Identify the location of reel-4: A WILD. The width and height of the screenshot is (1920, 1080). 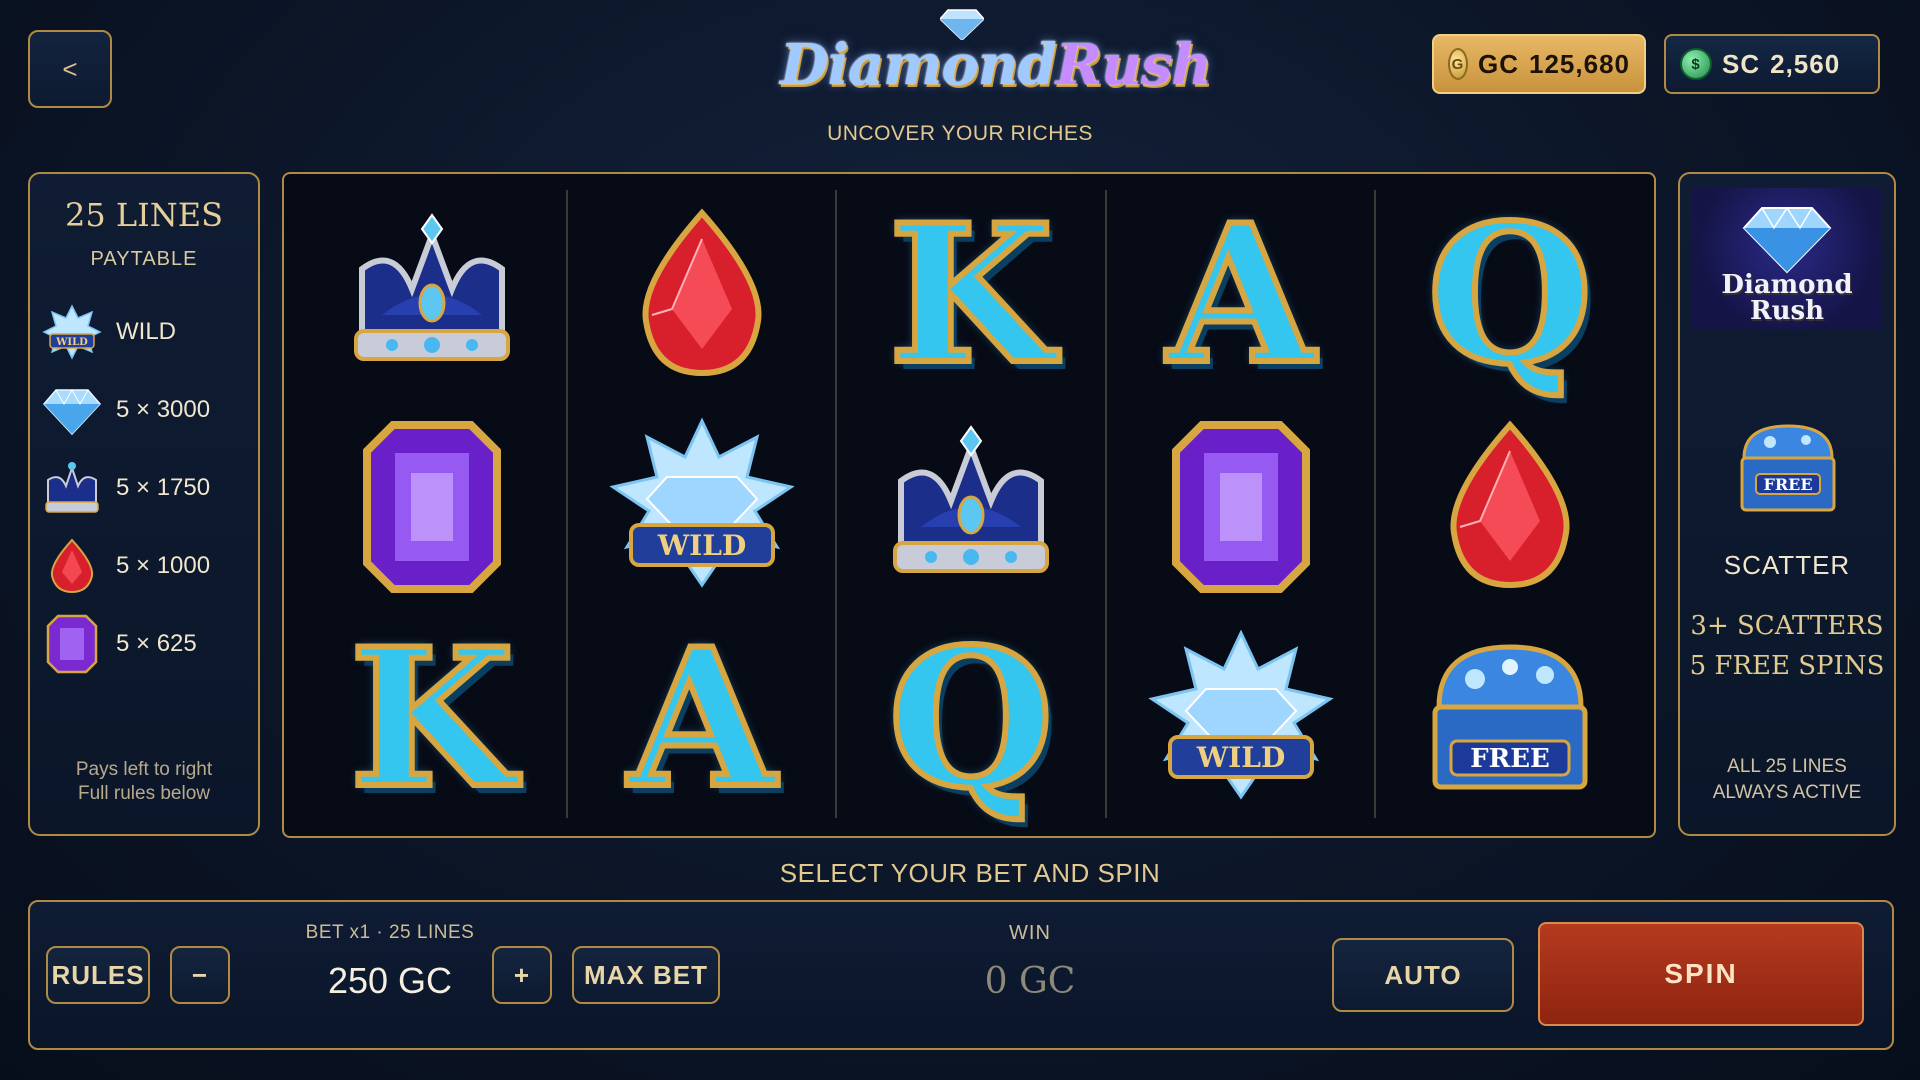
(1241, 504).